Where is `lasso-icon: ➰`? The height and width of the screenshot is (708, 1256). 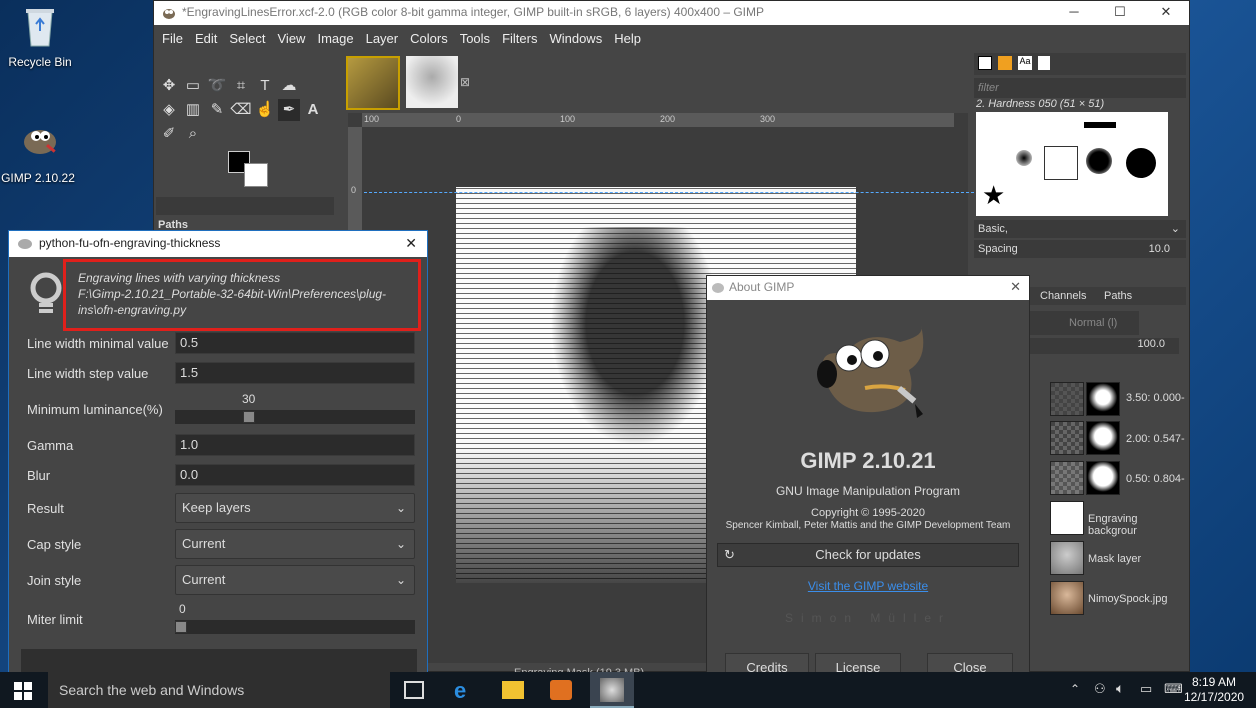 lasso-icon: ➰ is located at coordinates (217, 86).